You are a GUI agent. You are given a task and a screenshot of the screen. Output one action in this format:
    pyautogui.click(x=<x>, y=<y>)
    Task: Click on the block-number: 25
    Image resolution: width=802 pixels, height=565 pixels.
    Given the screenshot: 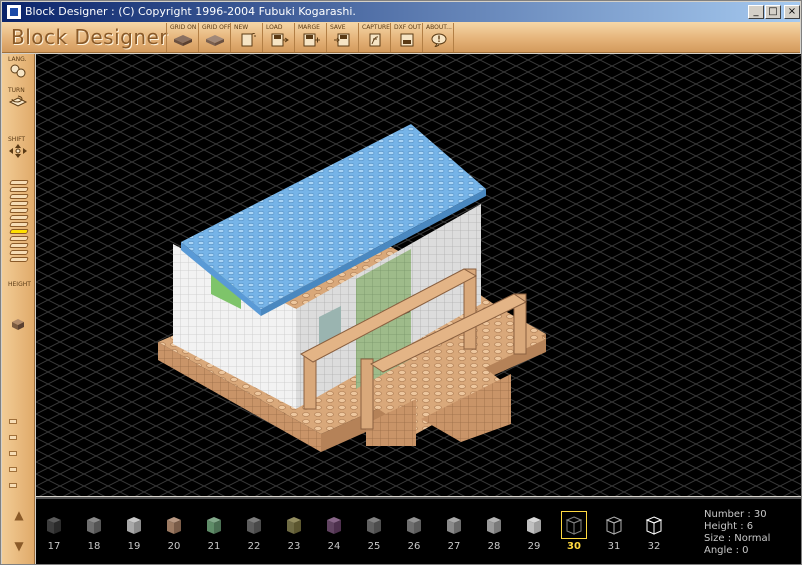 What is the action you would take?
    pyautogui.click(x=374, y=546)
    